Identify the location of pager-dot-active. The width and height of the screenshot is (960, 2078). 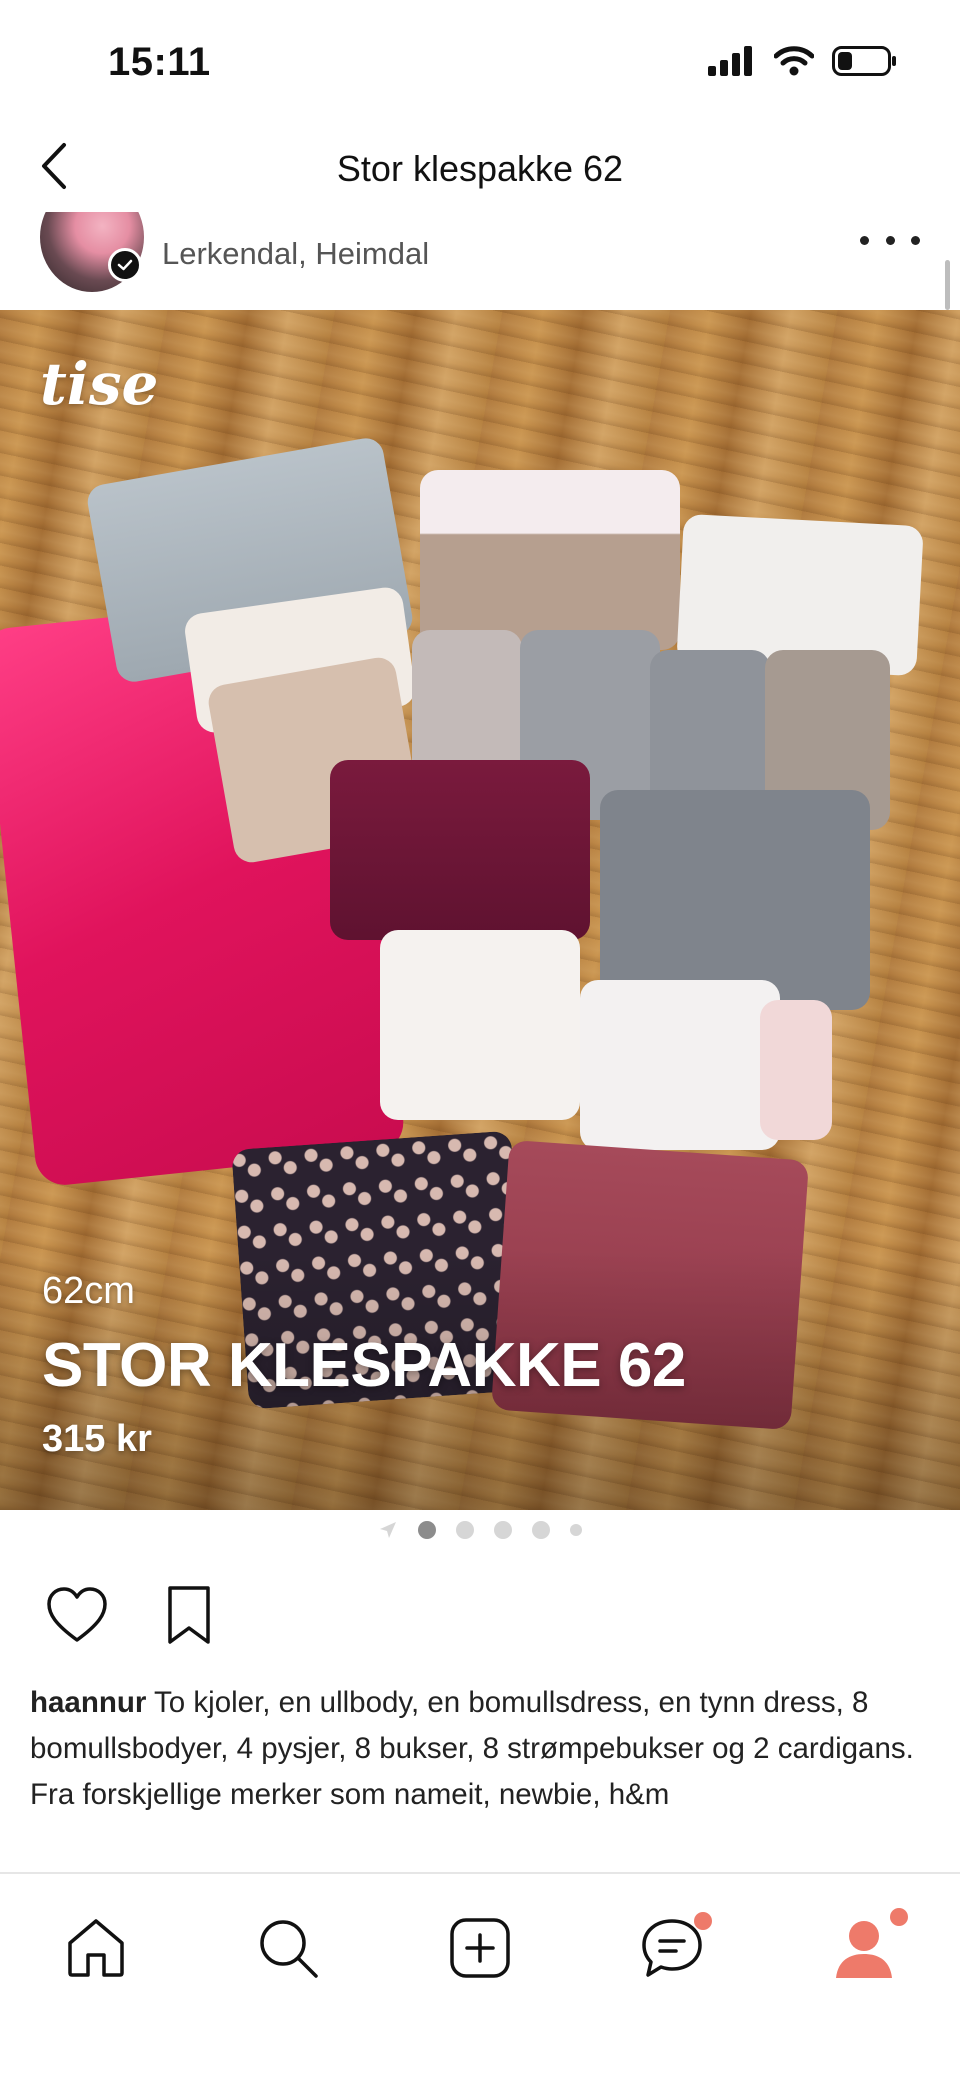
(427, 1530).